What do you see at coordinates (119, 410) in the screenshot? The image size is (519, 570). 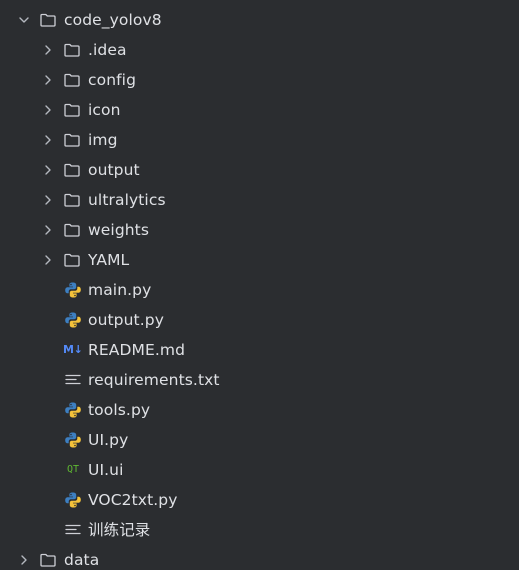 I see `tree-item-label: tools.py` at bounding box center [119, 410].